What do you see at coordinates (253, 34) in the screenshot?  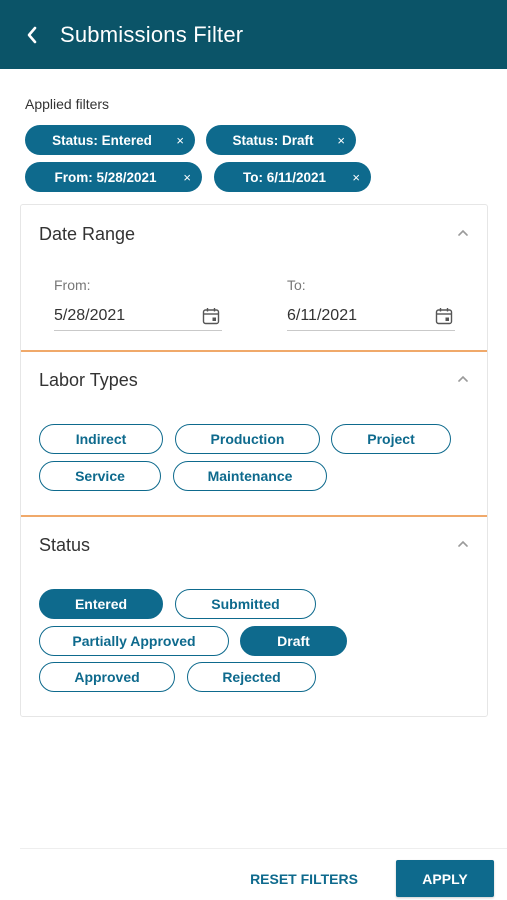 I see `app-header: Submissions Filter` at bounding box center [253, 34].